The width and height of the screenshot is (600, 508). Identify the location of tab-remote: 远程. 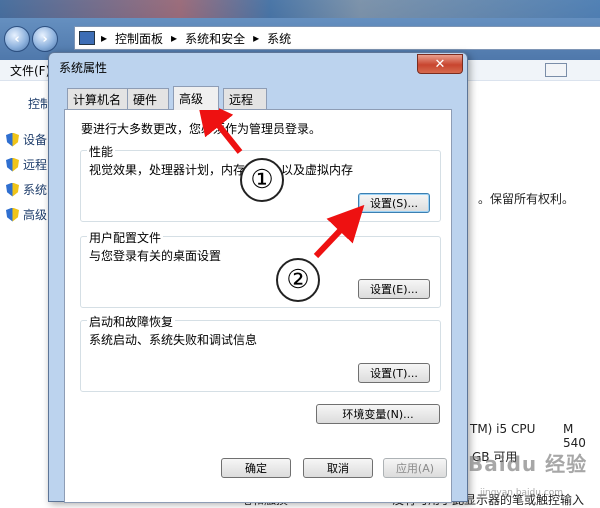
(245, 98).